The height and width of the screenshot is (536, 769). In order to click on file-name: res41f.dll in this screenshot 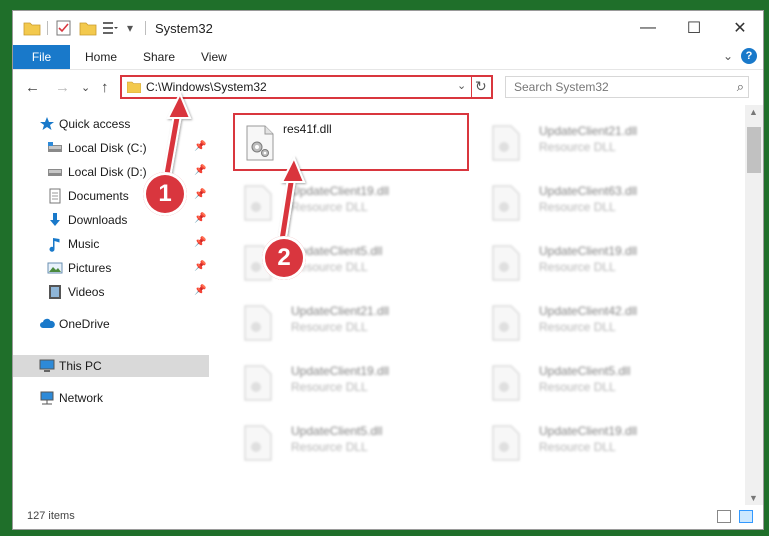, I will do `click(307, 129)`.